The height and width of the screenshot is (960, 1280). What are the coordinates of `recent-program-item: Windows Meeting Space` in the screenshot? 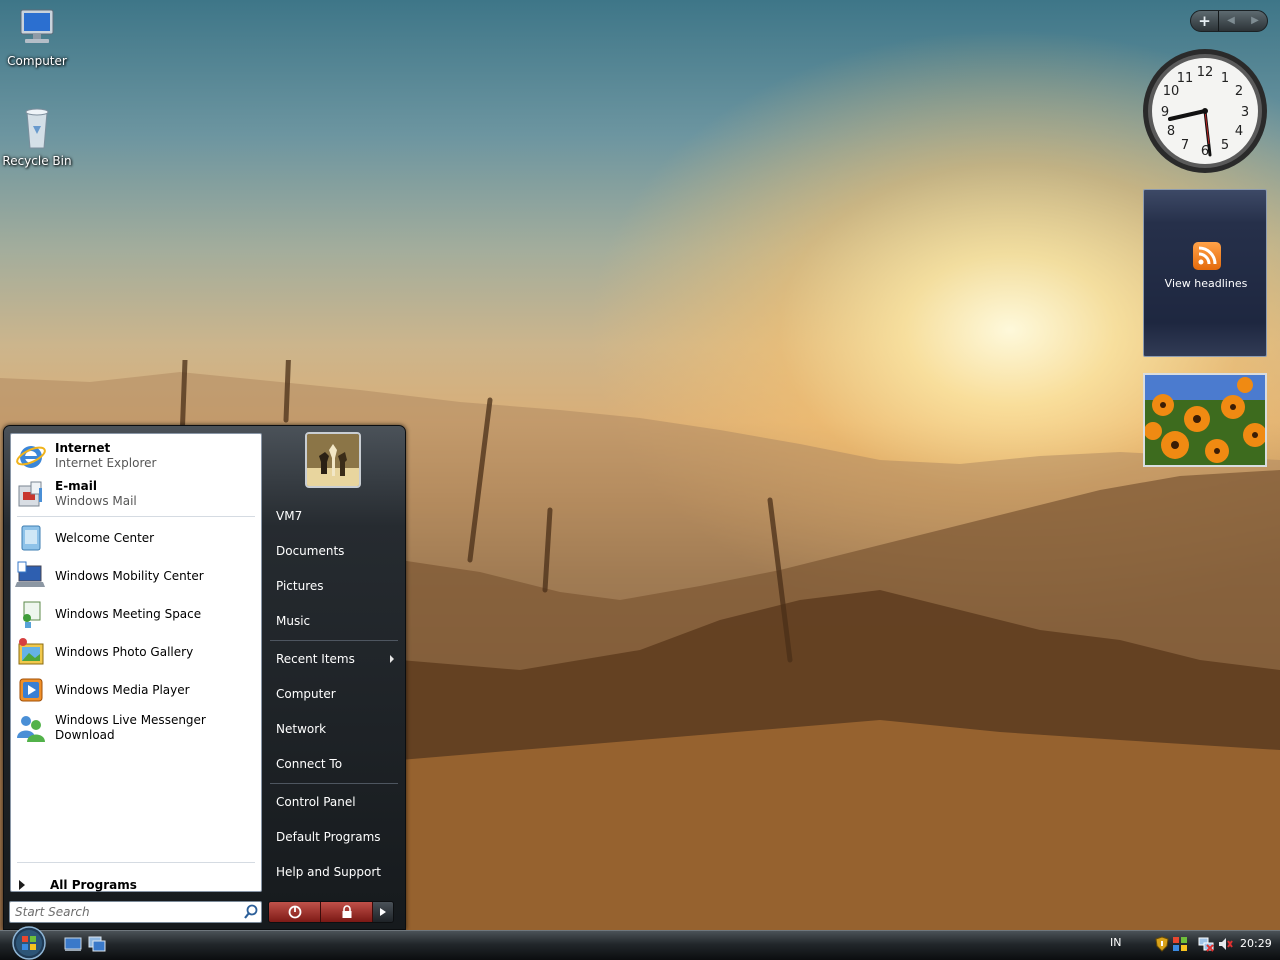 It's located at (136, 614).